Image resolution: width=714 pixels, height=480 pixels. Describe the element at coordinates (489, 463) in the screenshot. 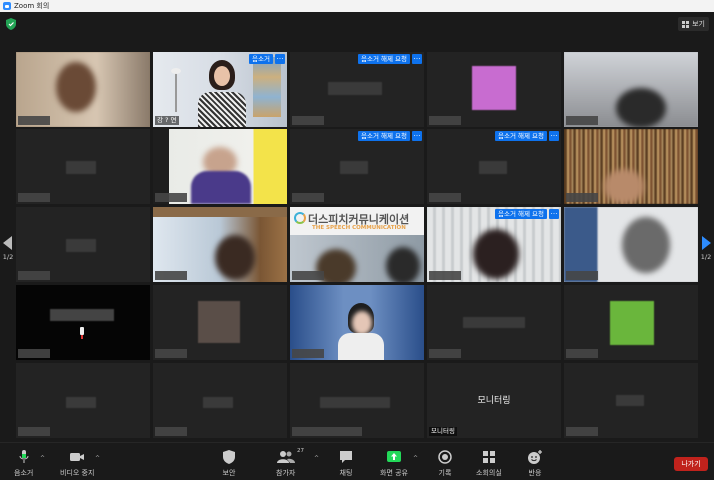

I see `breakout-rooms-button: 소회의실` at that location.